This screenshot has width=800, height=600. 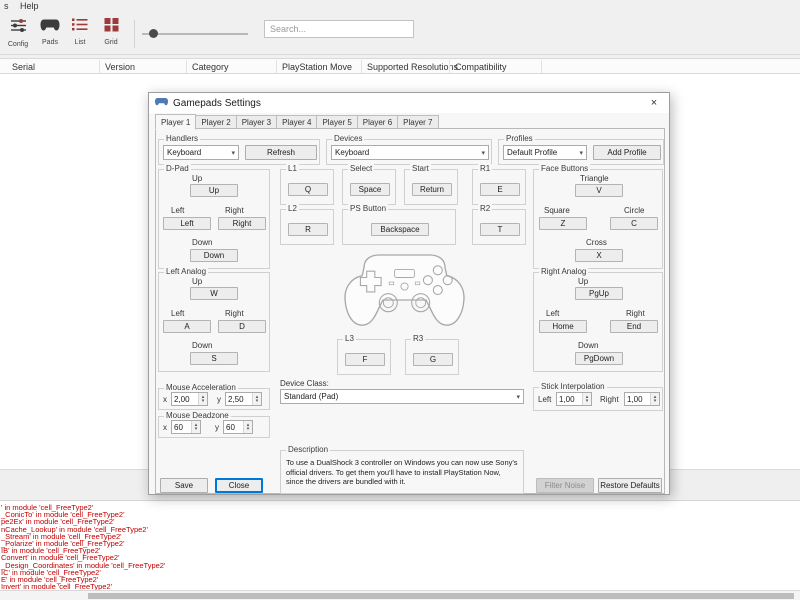 What do you see at coordinates (111, 34) in the screenshot?
I see `grid-view-button: Grid` at bounding box center [111, 34].